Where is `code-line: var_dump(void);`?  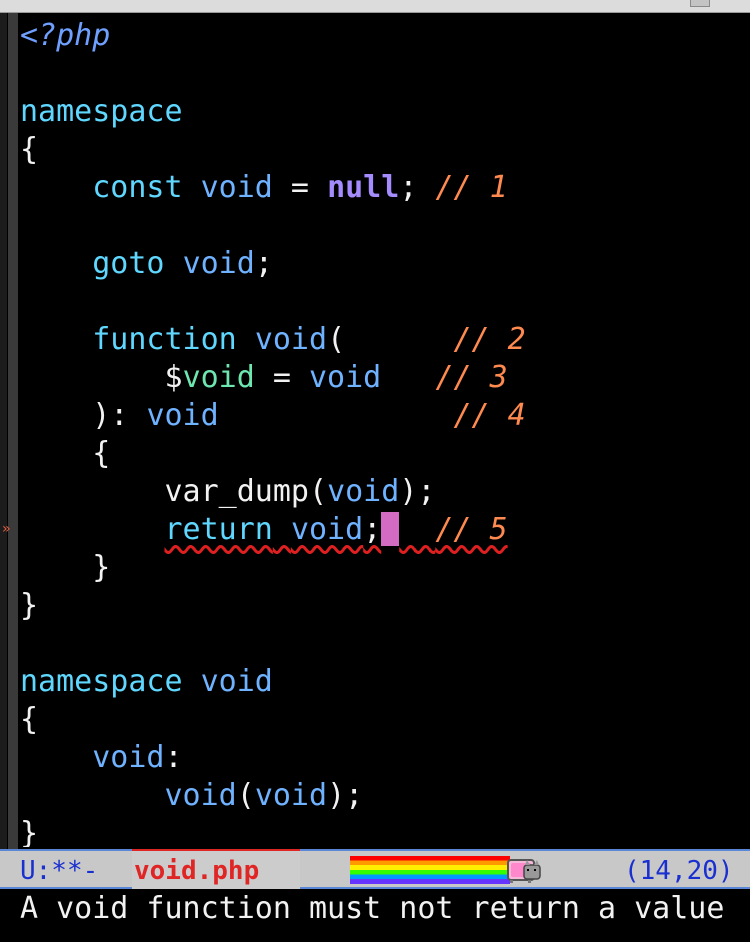
code-line: var_dump(void); is located at coordinates (380, 492).